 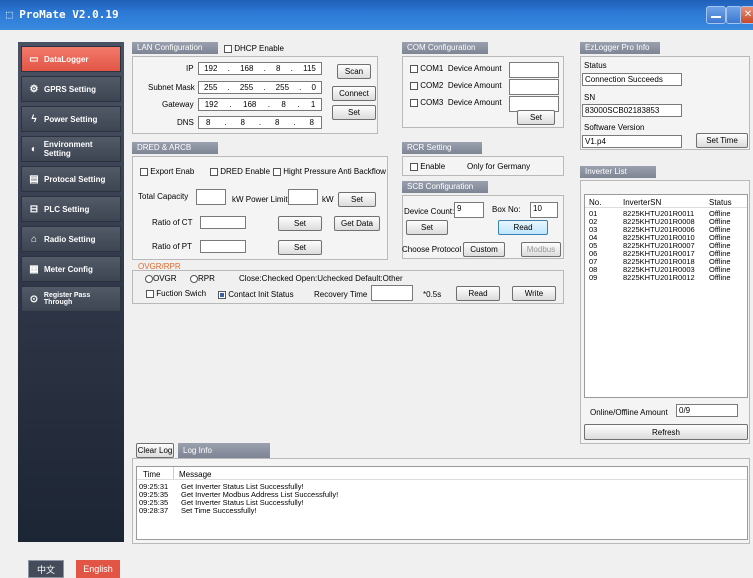 I want to click on rcr-enable: Enable, so click(x=427, y=166).